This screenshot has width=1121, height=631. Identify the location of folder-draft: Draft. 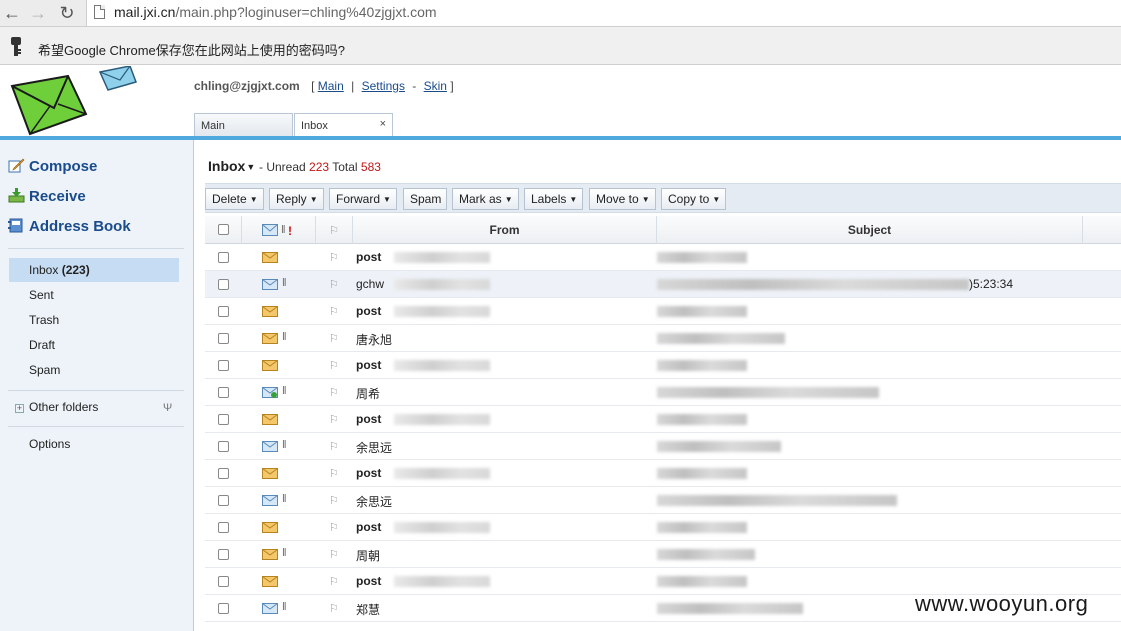
(94, 345).